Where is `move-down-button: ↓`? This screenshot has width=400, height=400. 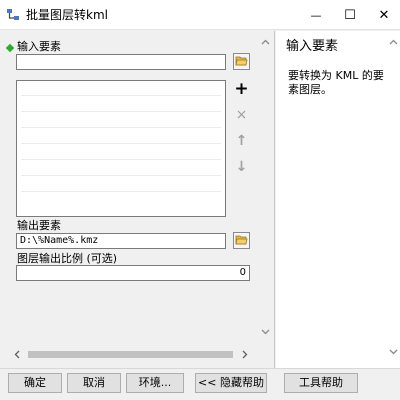 move-down-button: ↓ is located at coordinates (241, 167).